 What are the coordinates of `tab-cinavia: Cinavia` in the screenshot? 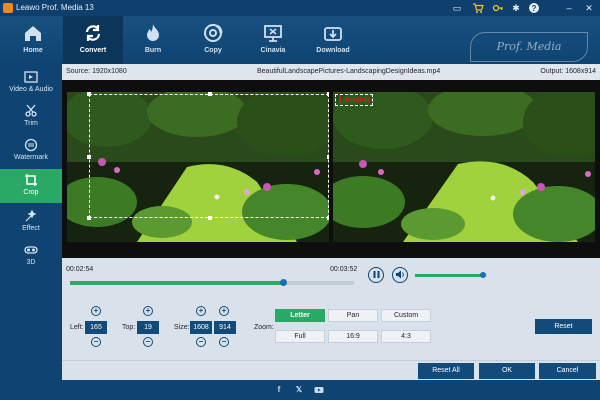 It's located at (273, 40).